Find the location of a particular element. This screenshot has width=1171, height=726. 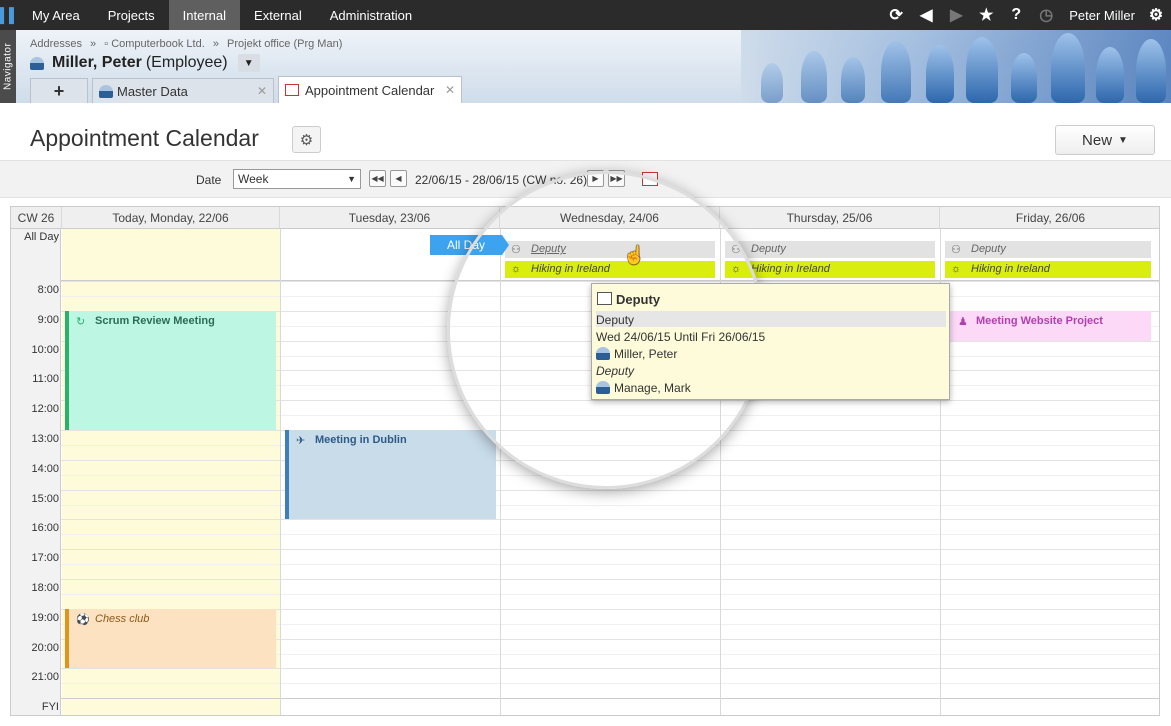

help-icon: ? is located at coordinates (1016, 15).